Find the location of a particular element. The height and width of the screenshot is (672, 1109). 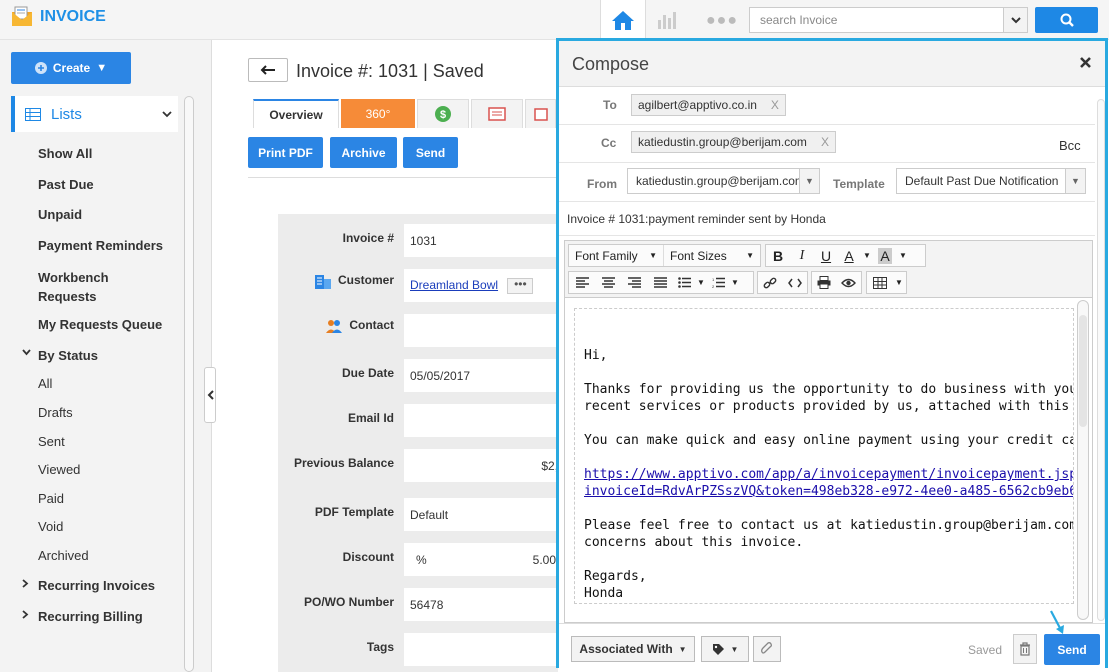

link-icon is located at coordinates (770, 282).